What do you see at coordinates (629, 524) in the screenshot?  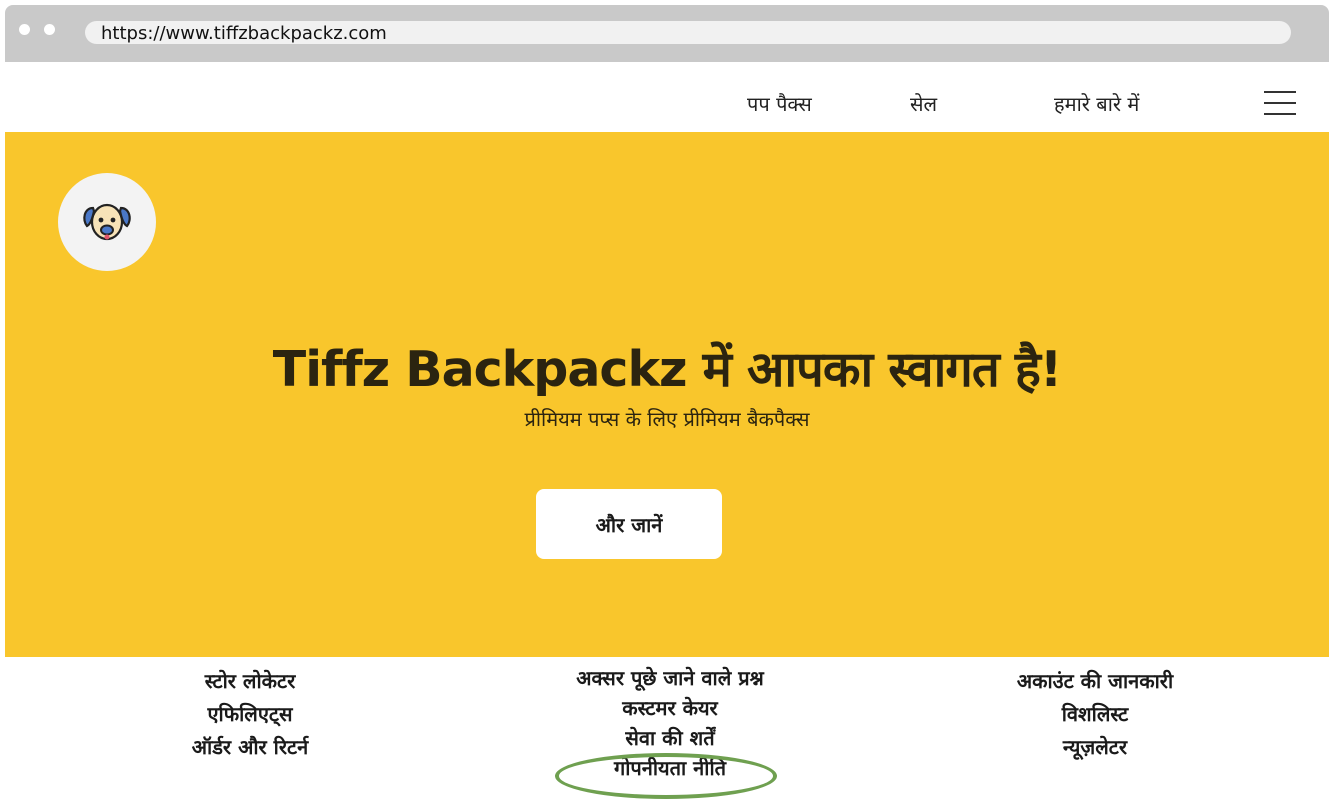 I see `learn-more-button: और जानें` at bounding box center [629, 524].